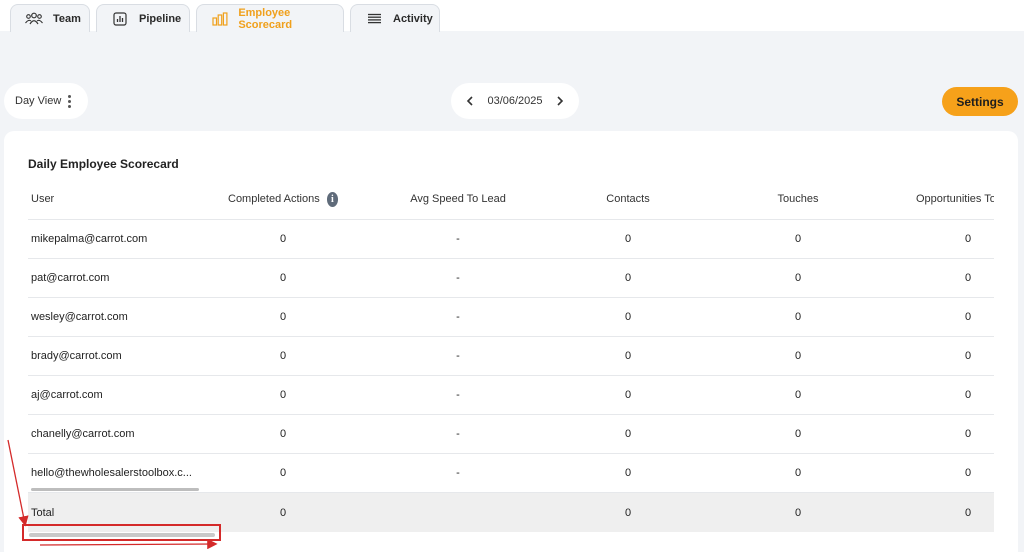  Describe the element at coordinates (112, 494) in the screenshot. I see `annotation-arrows` at that location.